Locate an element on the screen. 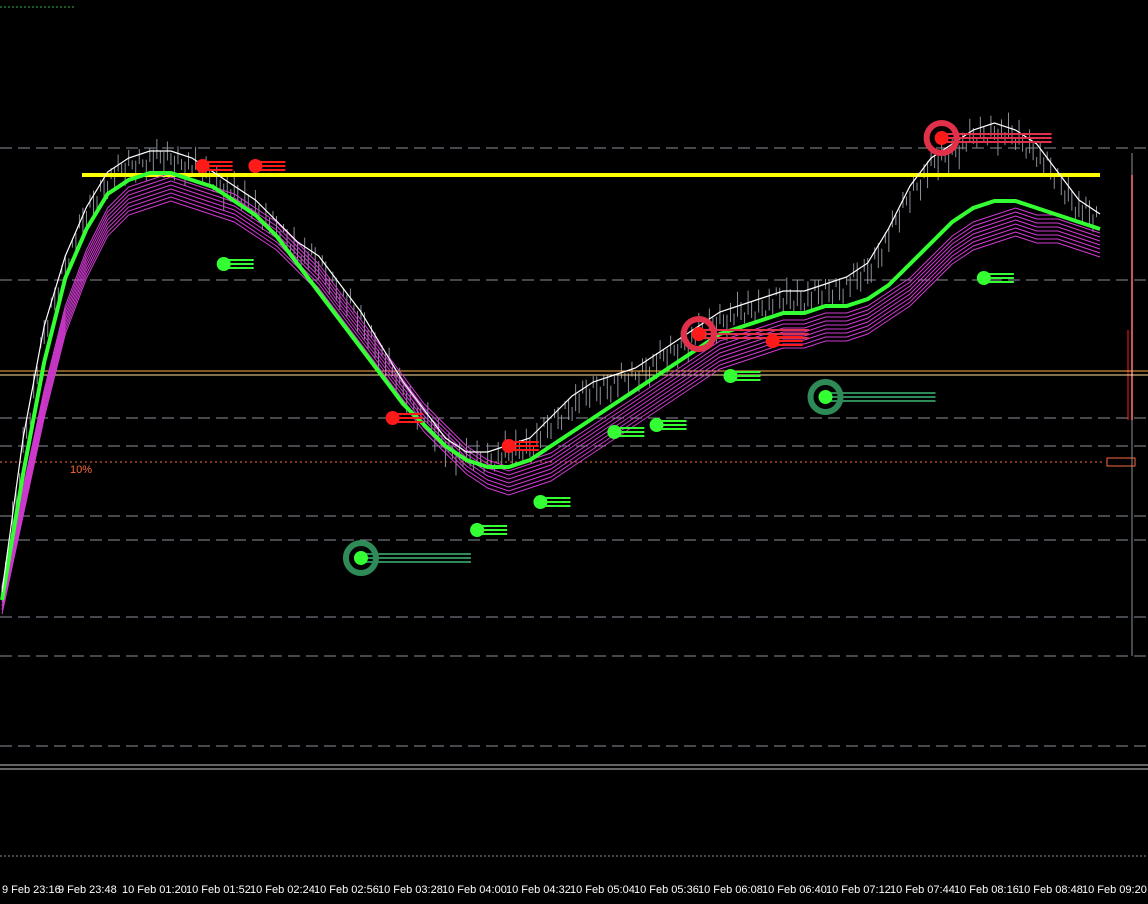  x-tick-label: 10 Feb 08:48 is located at coordinates (1050, 890).